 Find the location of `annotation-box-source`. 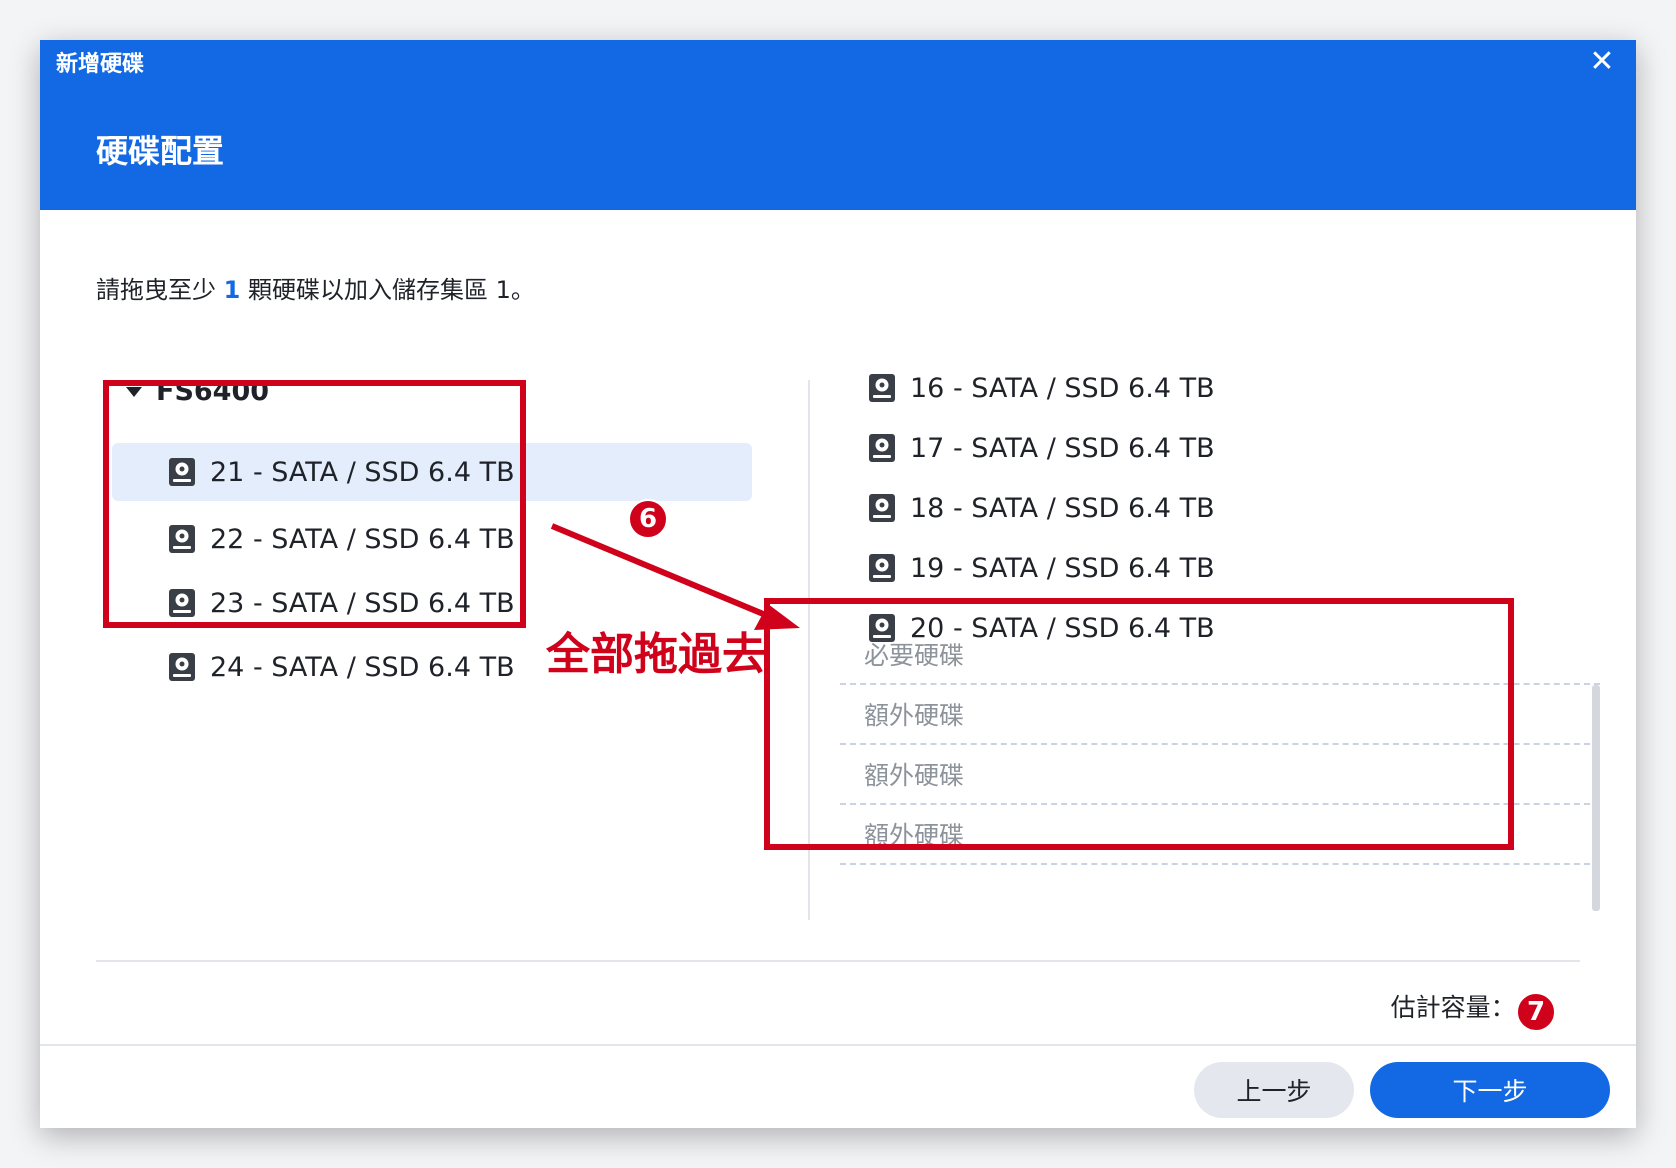

annotation-box-source is located at coordinates (314, 504).